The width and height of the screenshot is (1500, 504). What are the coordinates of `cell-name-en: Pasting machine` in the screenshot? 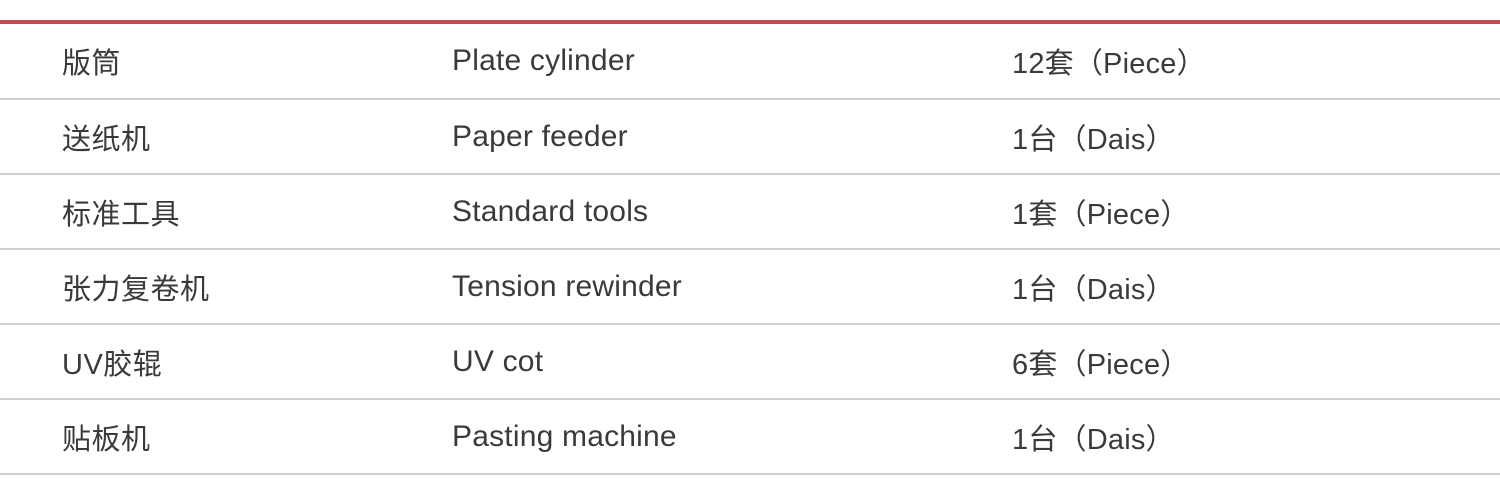 It's located at (732, 437).